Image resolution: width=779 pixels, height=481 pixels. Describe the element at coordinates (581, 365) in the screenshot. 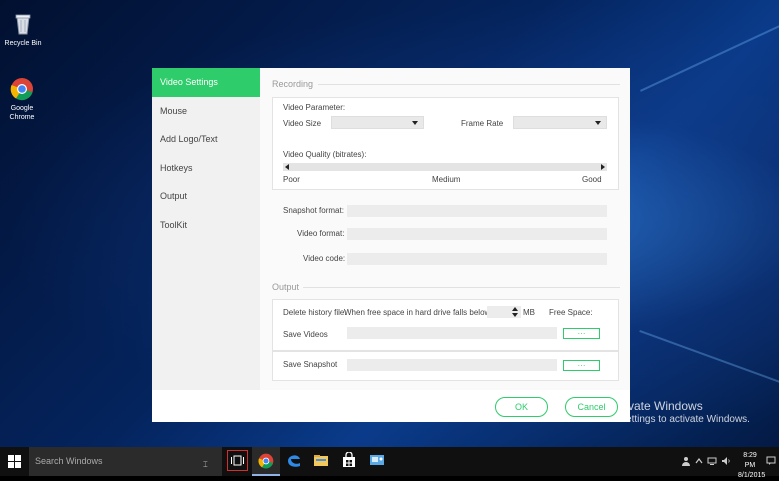

I see `browse-snapshot-button: ···` at that location.